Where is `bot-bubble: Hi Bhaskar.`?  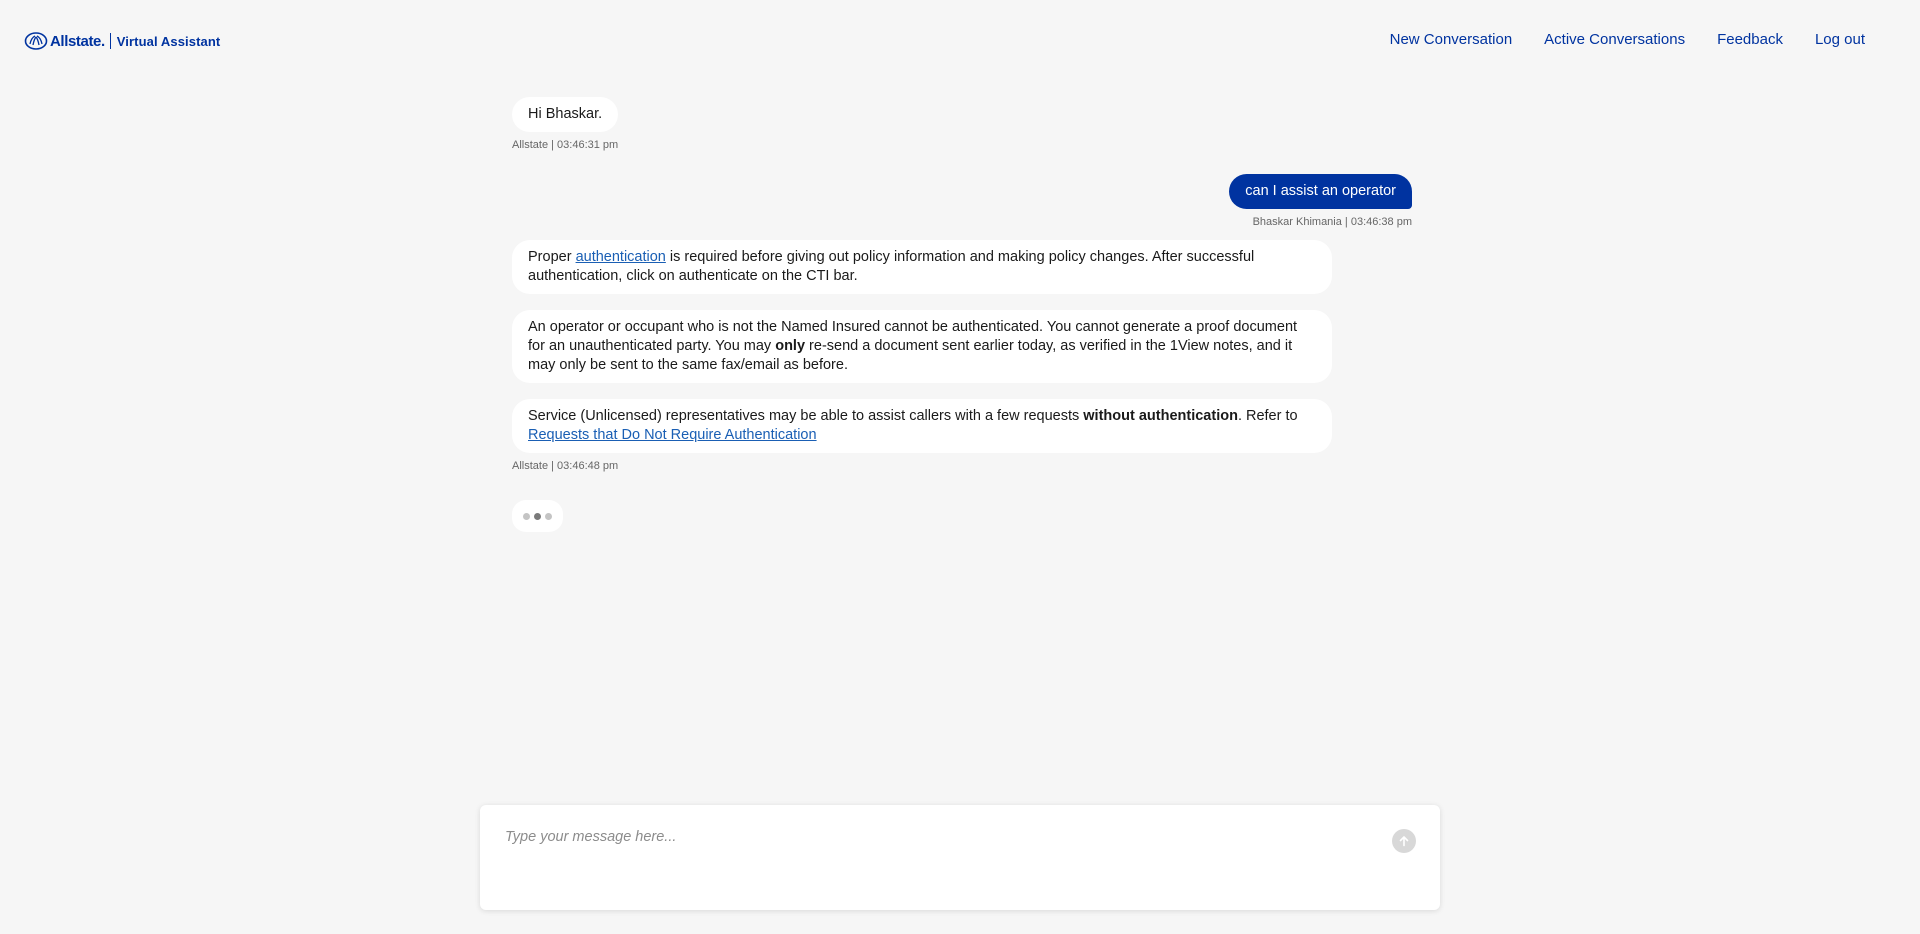 bot-bubble: Hi Bhaskar. is located at coordinates (565, 114).